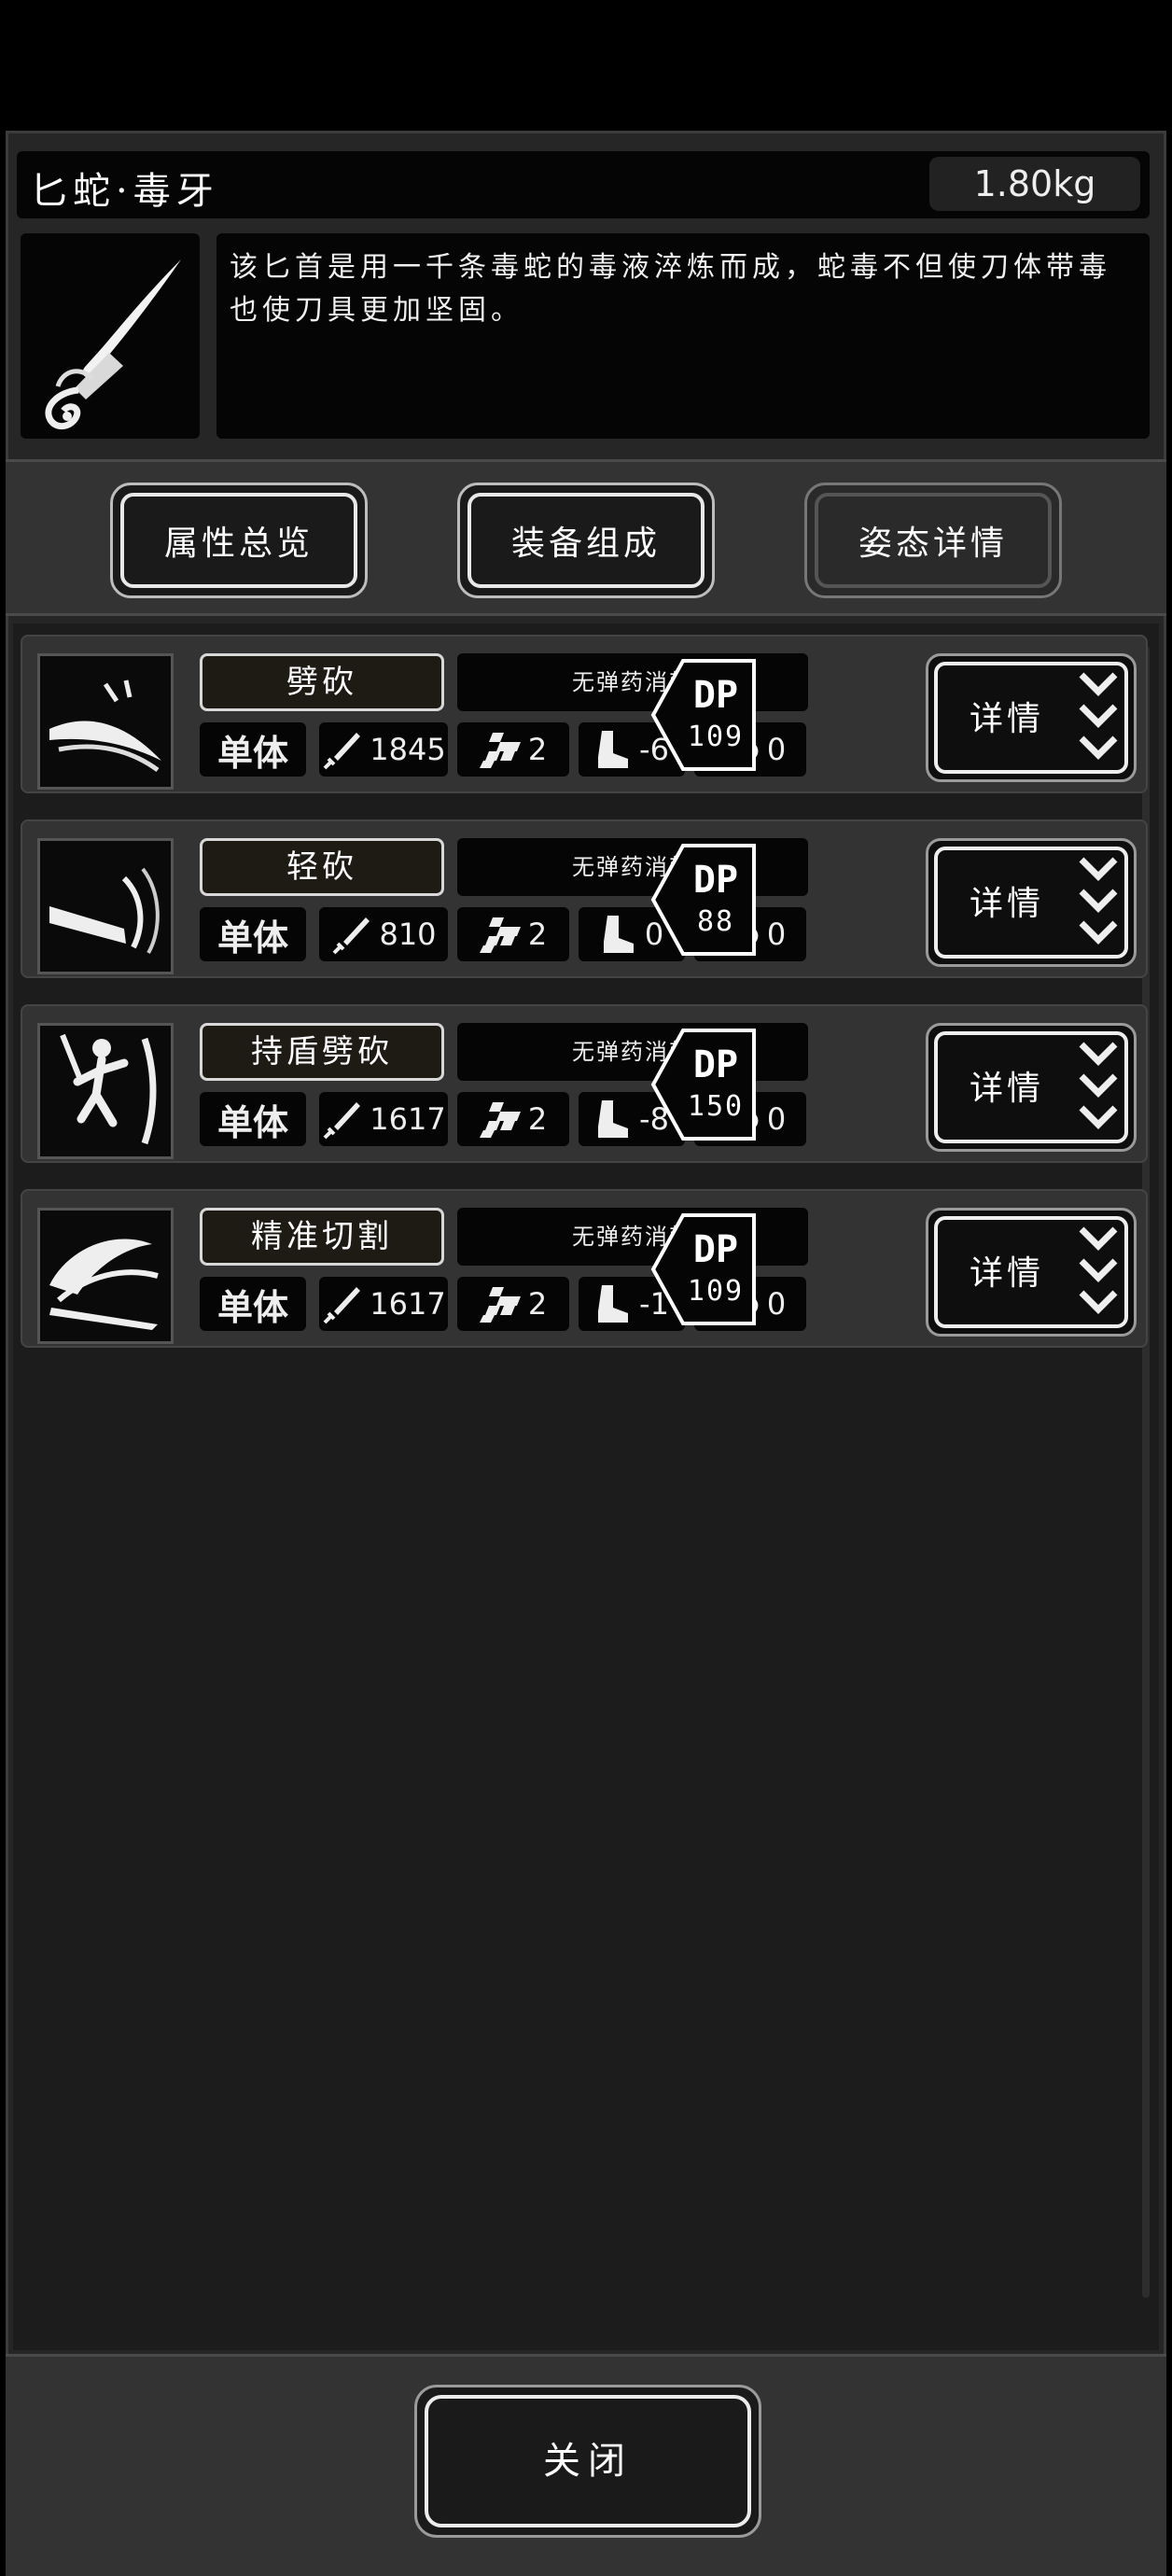 The height and width of the screenshot is (2576, 1172). I want to click on damage-value: 1845, so click(408, 749).